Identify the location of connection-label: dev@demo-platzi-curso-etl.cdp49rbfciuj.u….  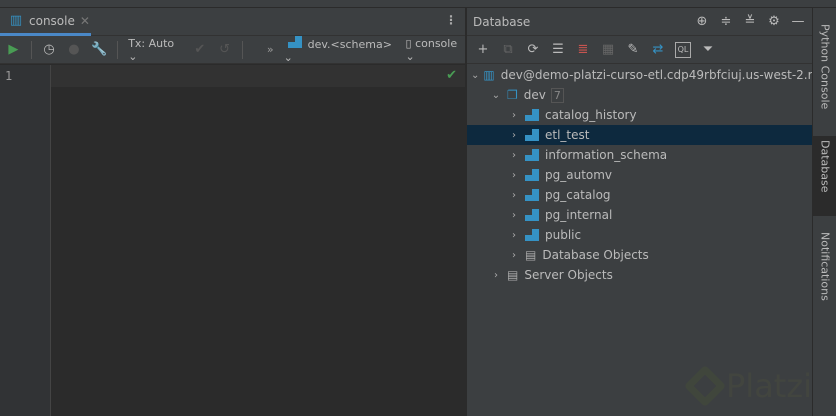
(668, 75).